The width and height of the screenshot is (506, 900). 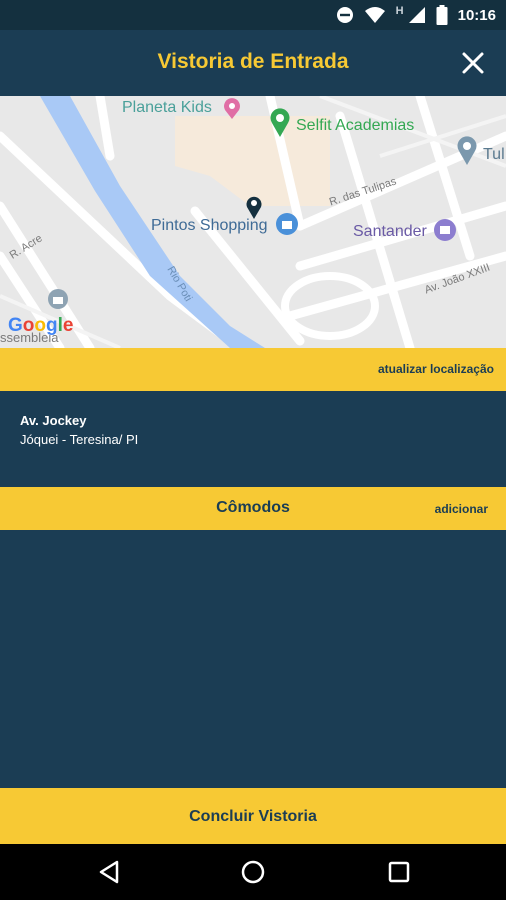 I want to click on shopping-pin-icon, so click(x=232, y=109).